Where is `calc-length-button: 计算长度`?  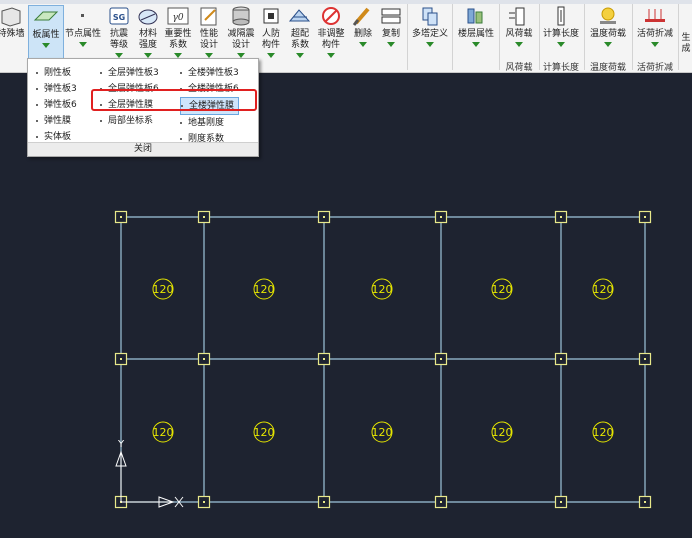
calc-length-button: 计算长度 is located at coordinates (561, 32).